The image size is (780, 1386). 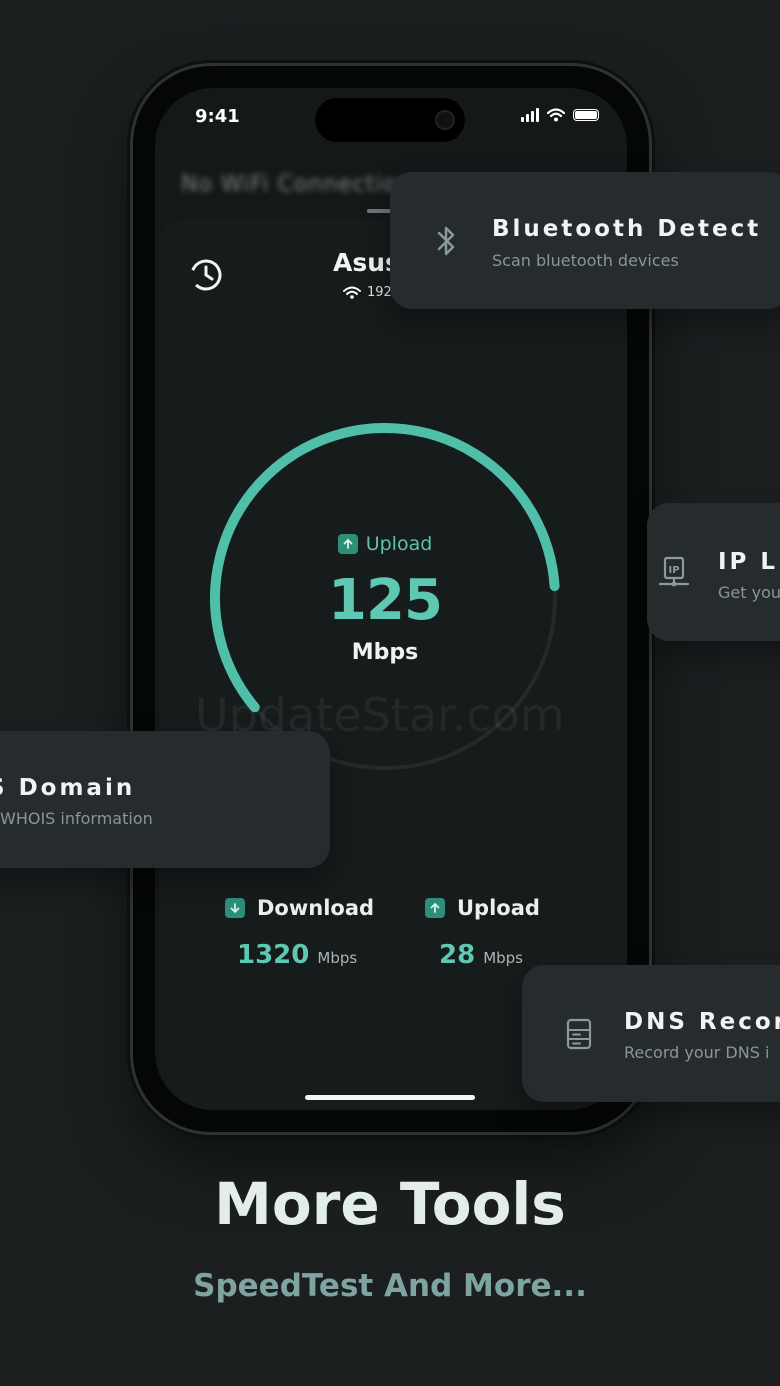 I want to click on home-indicator, so click(x=390, y=1097).